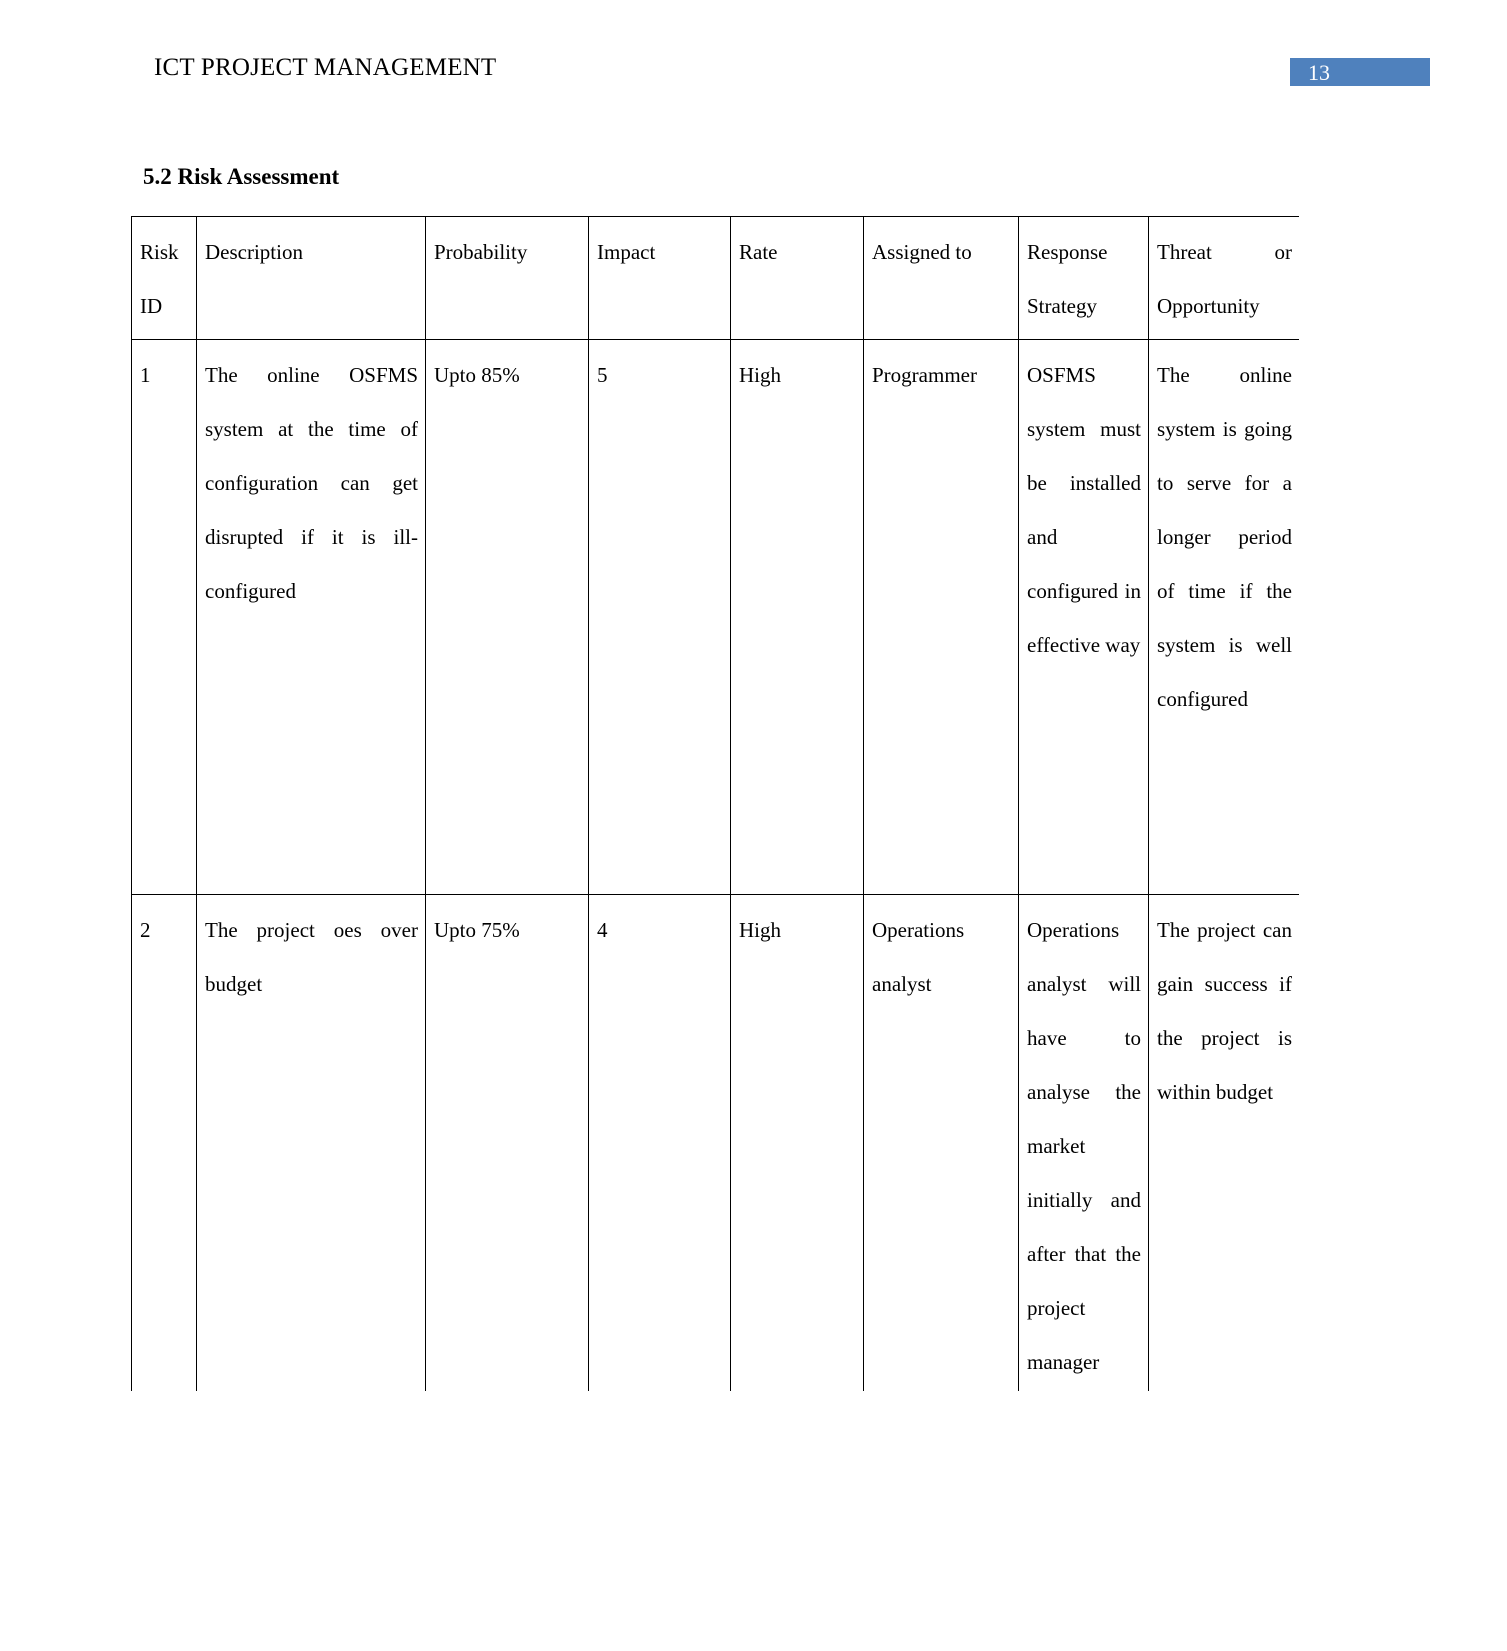  What do you see at coordinates (507, 278) in the screenshot?
I see `column-header-probability: Probability` at bounding box center [507, 278].